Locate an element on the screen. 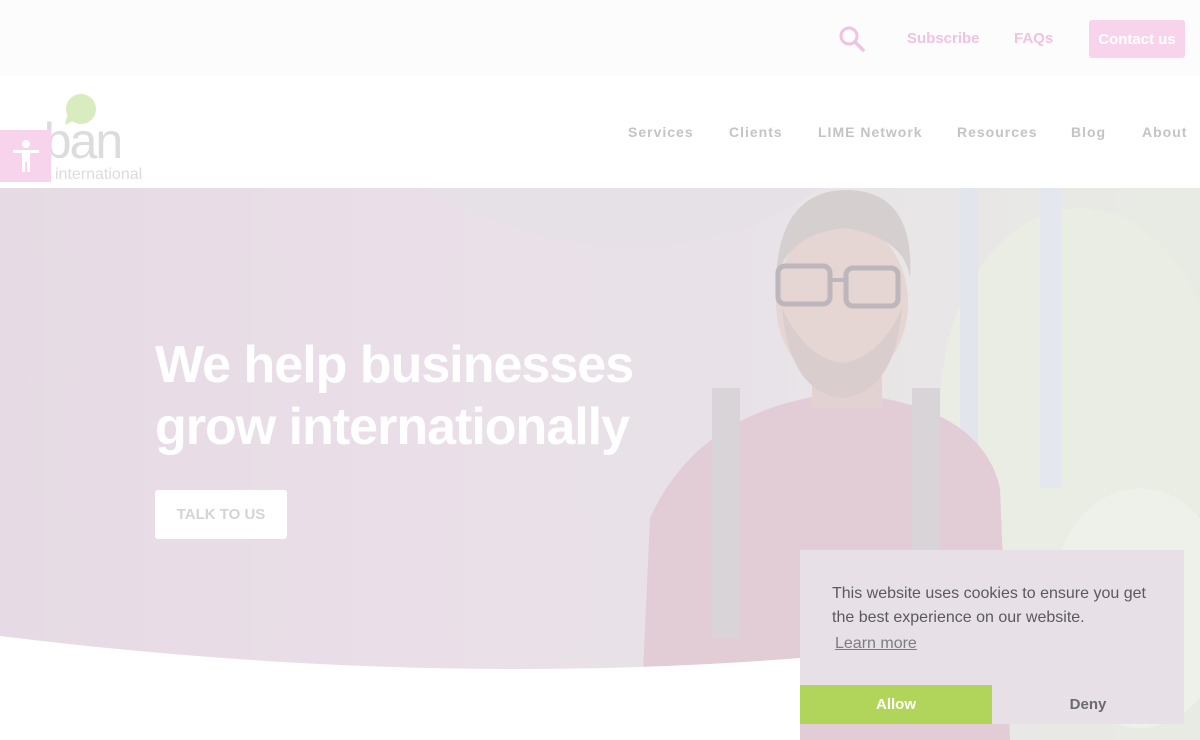 This screenshot has width=1200, height=740. nav-item-about: About is located at coordinates (1164, 132).